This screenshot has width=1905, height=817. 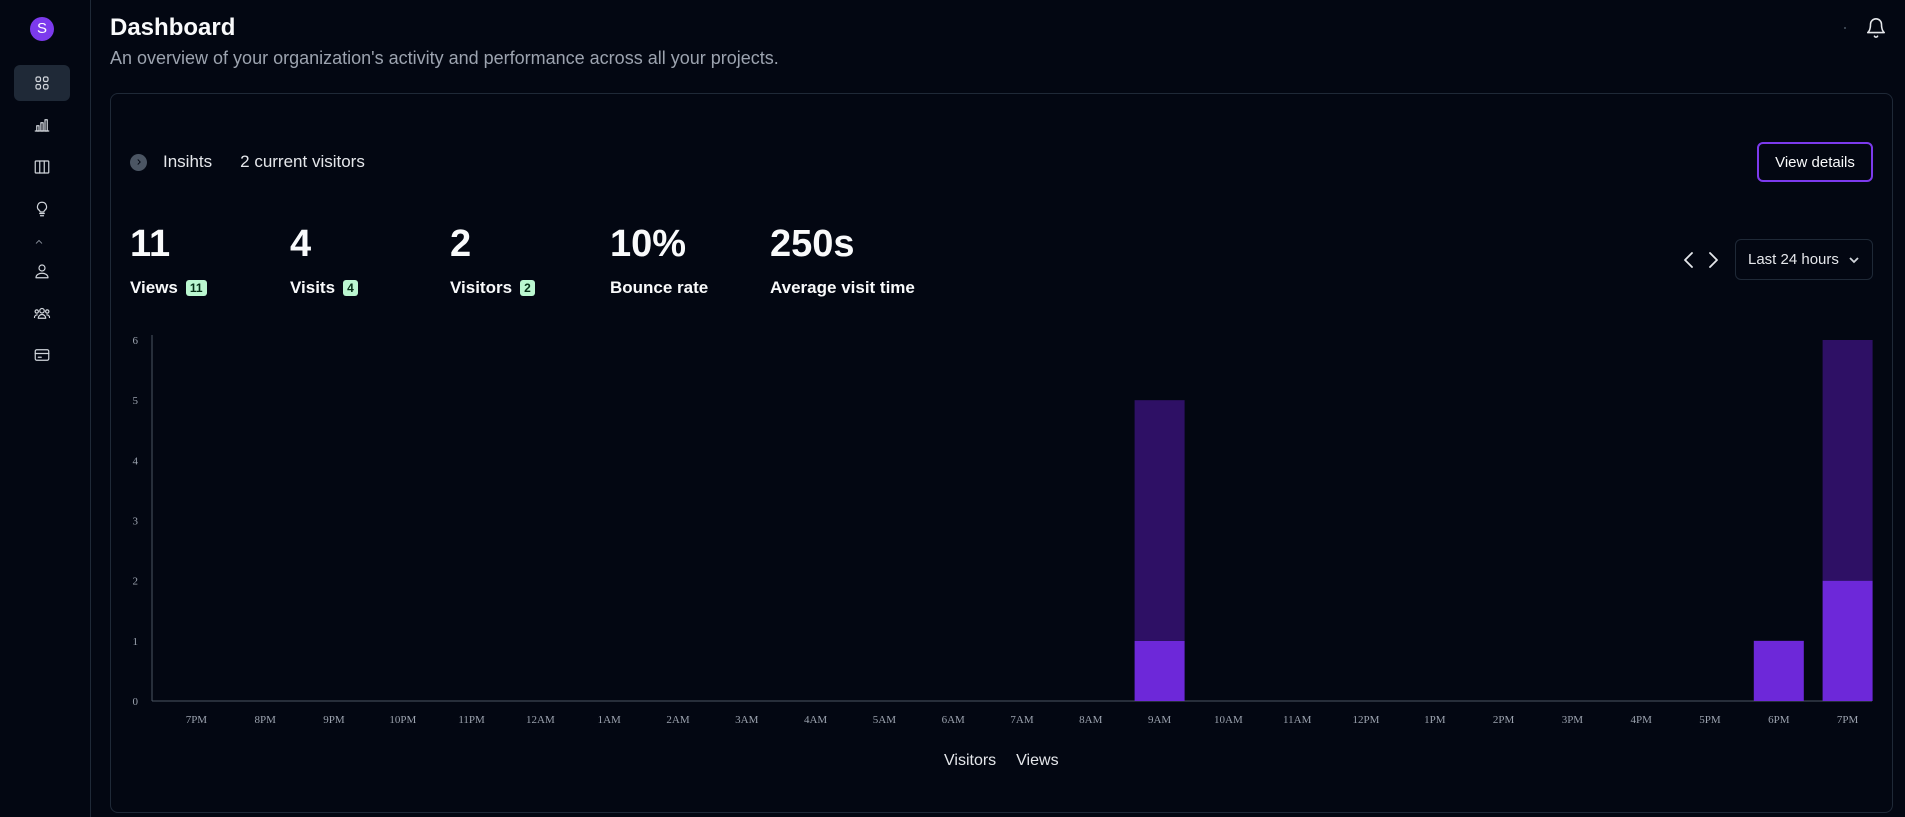 I want to click on x-tick-label: 4AM, so click(x=815, y=720).